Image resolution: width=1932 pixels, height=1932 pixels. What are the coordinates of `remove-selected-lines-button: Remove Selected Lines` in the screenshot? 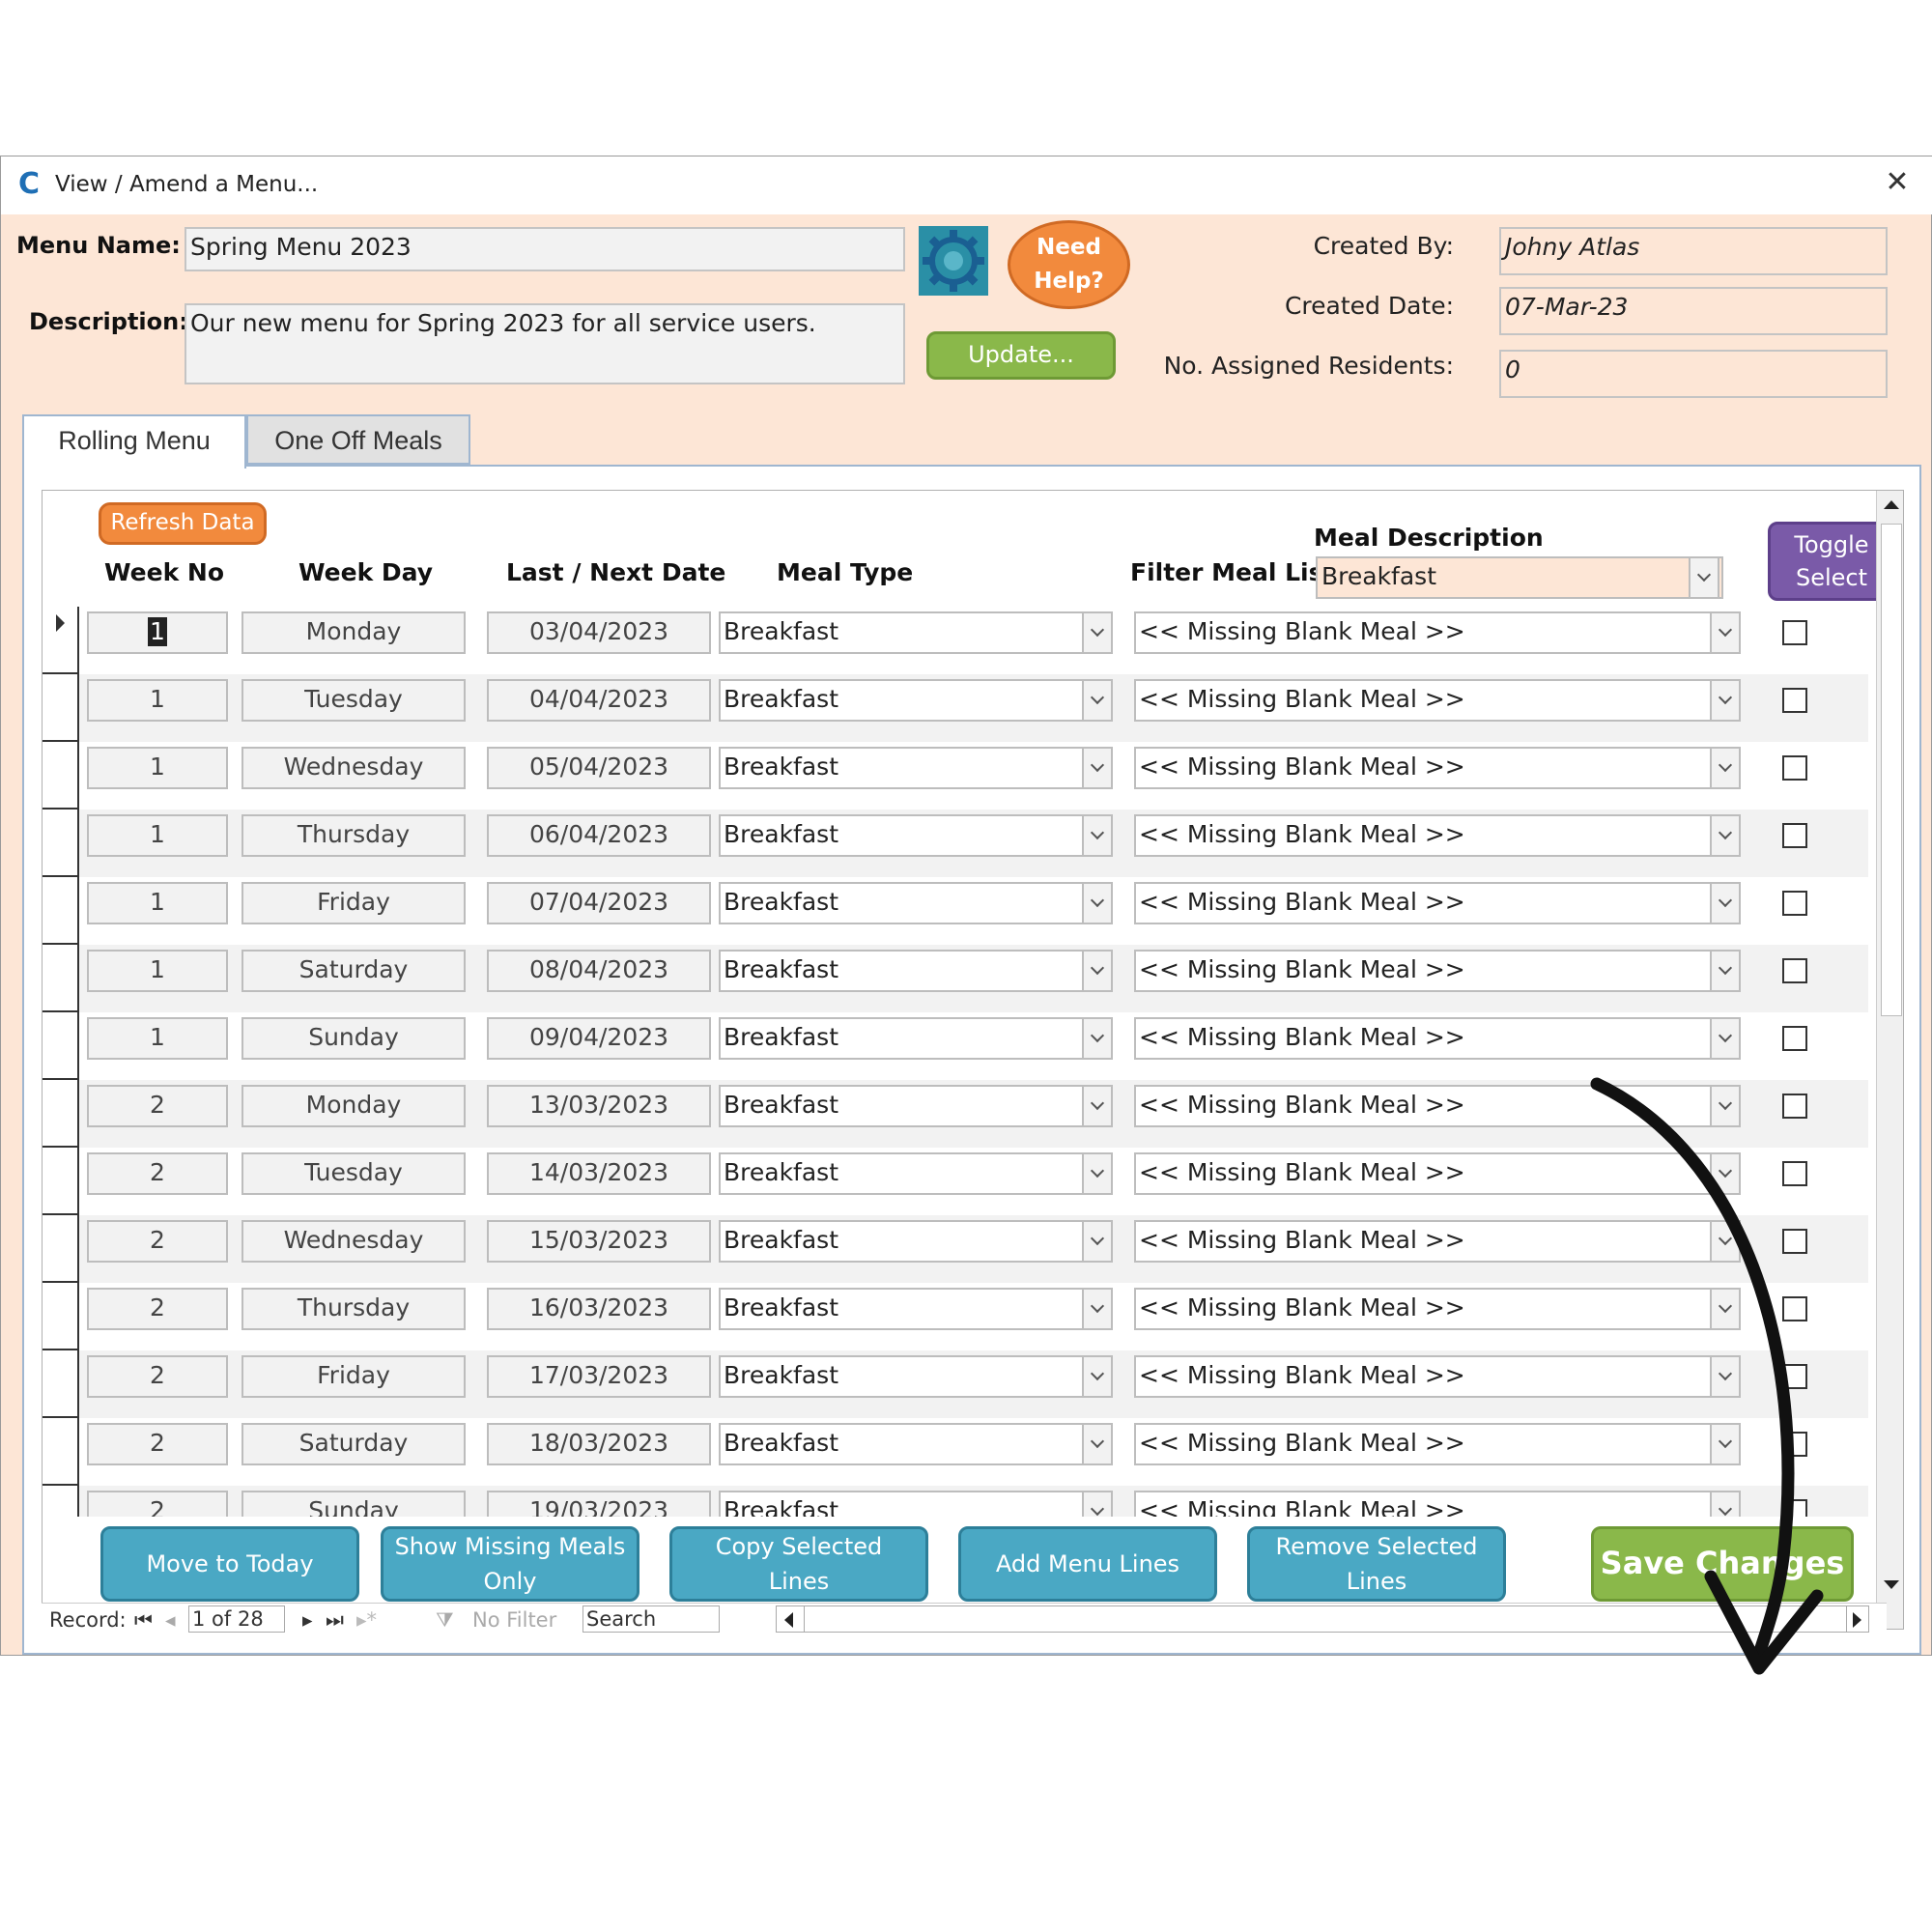 It's located at (1376, 1564).